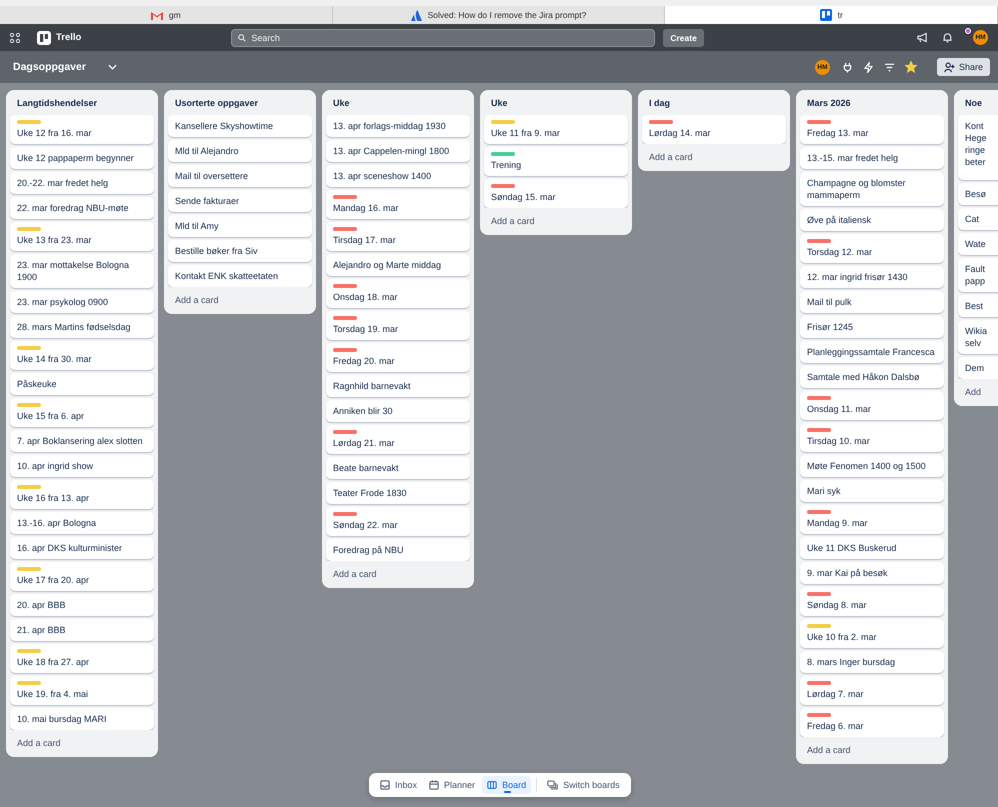 This screenshot has height=807, width=998. What do you see at coordinates (398, 151) in the screenshot?
I see `card: 13. apr Cappelen-mingl 1800` at bounding box center [398, 151].